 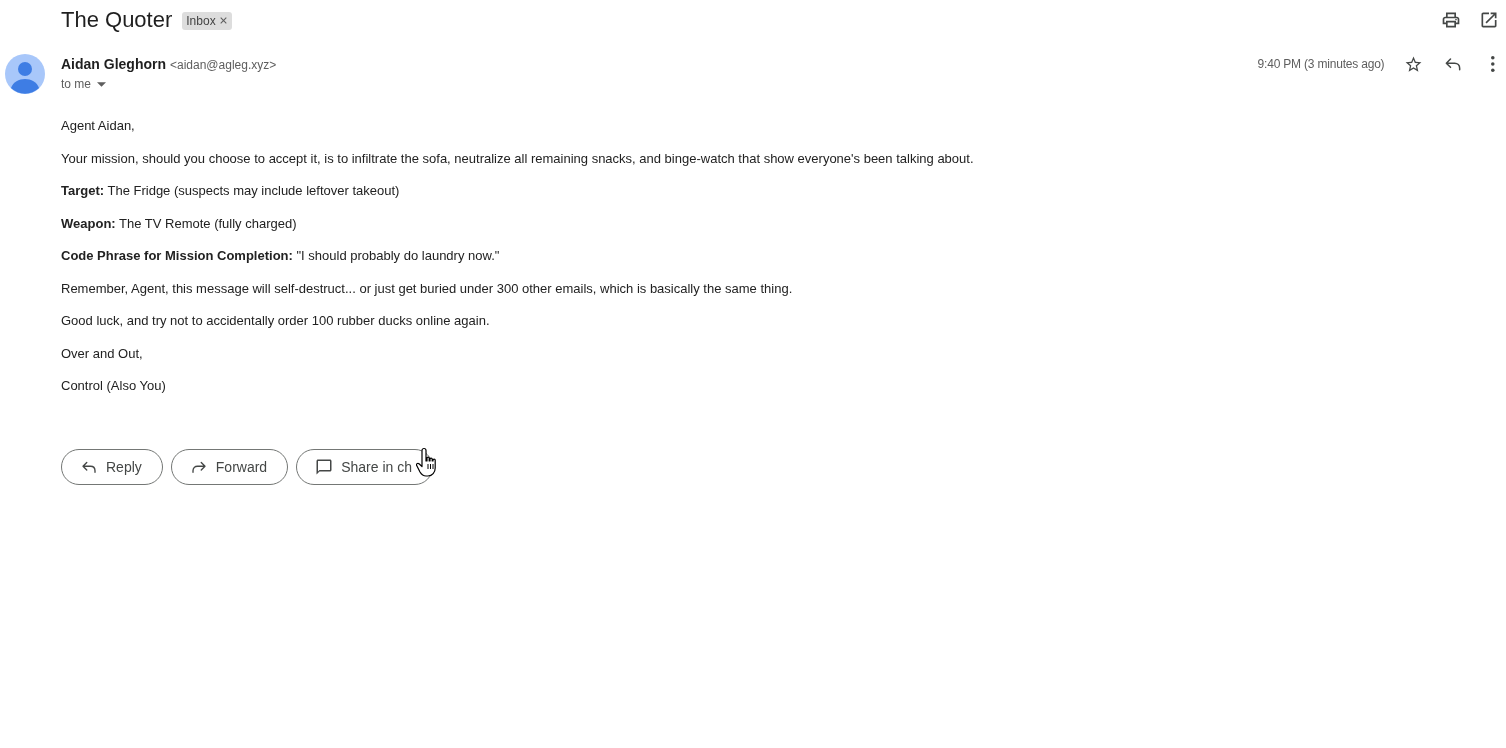 What do you see at coordinates (230, 191) in the screenshot?
I see `message-paragraph: Target: The Fridge (suspects may include leftover takeout)` at bounding box center [230, 191].